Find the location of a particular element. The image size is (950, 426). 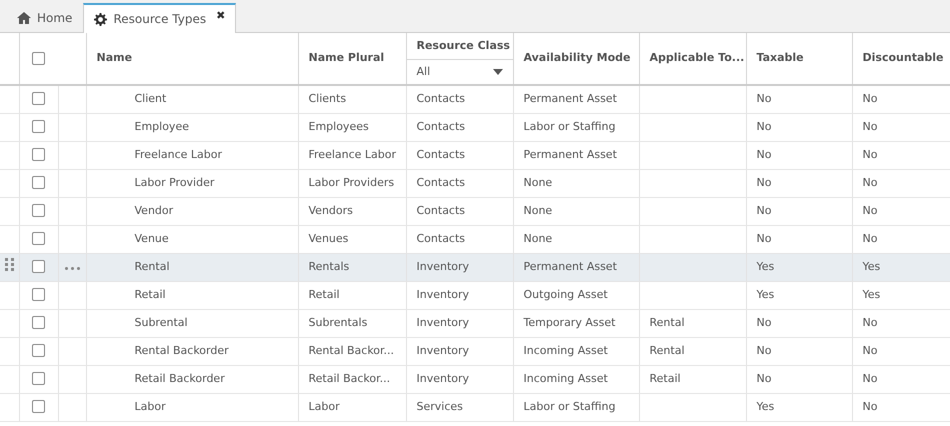

table-cell: Rental Backorder is located at coordinates (192, 351).